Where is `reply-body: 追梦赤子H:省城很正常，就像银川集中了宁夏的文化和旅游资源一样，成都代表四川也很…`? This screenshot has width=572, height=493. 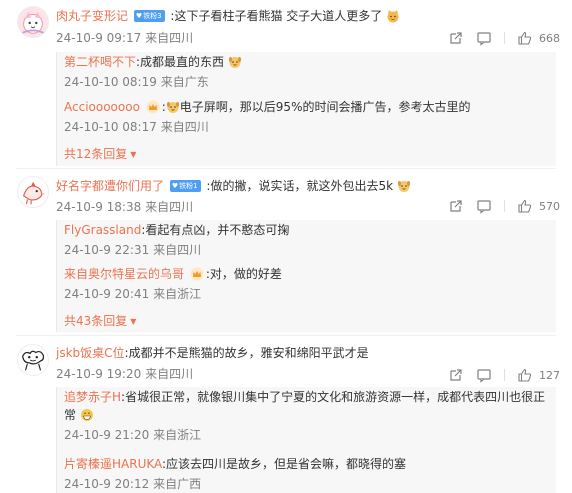
reply-body: 追梦赤子H:省城很正常，就像银川集中了宁夏的文化和旅游资源一样，成都代表四川也很… is located at coordinates (309, 406).